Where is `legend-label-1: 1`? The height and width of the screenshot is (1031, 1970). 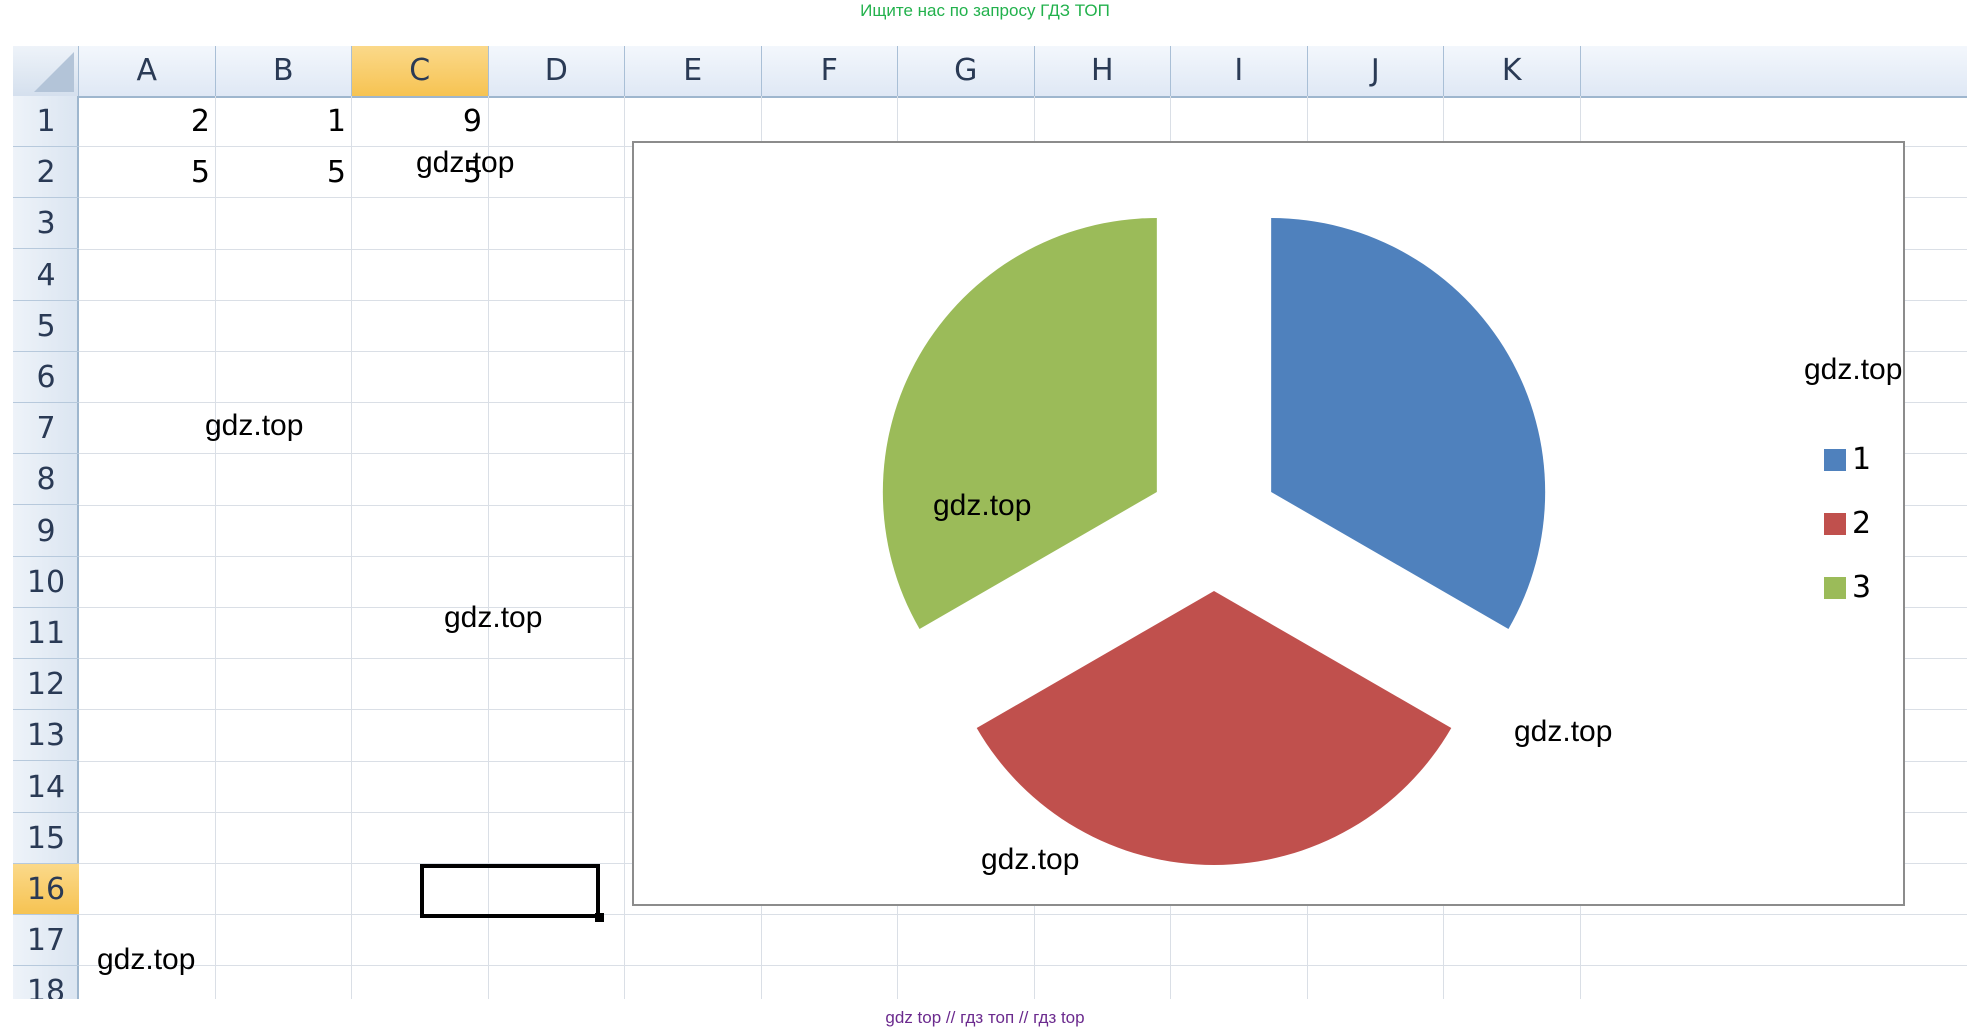
legend-label-1: 1 is located at coordinates (1862, 459).